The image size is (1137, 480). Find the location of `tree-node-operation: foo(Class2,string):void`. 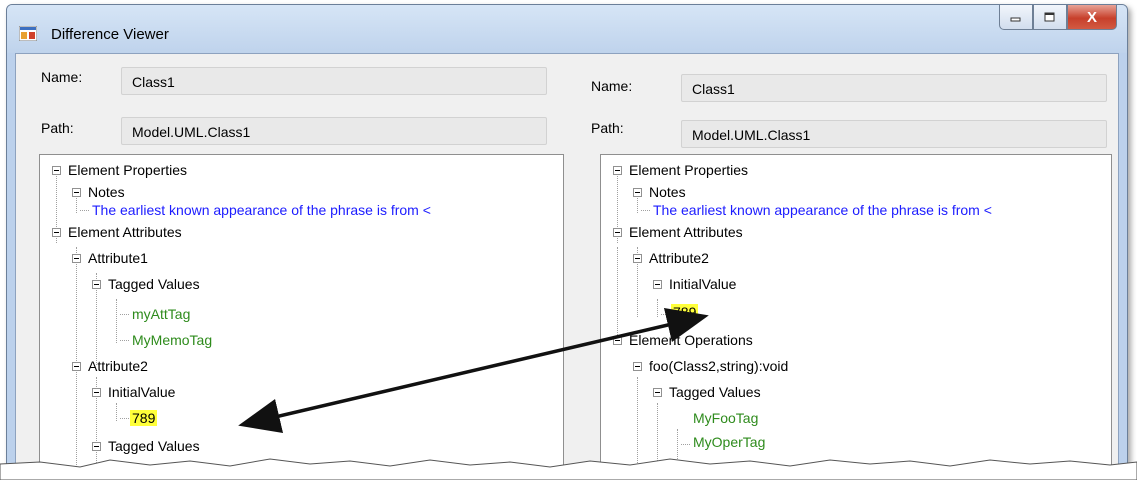

tree-node-operation: foo(Class2,string):void is located at coordinates (710, 366).